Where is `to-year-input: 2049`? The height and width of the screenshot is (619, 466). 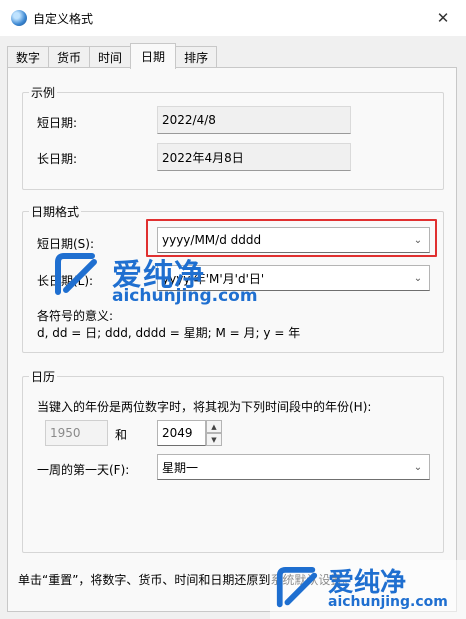
to-year-input: 2049 is located at coordinates (181, 433).